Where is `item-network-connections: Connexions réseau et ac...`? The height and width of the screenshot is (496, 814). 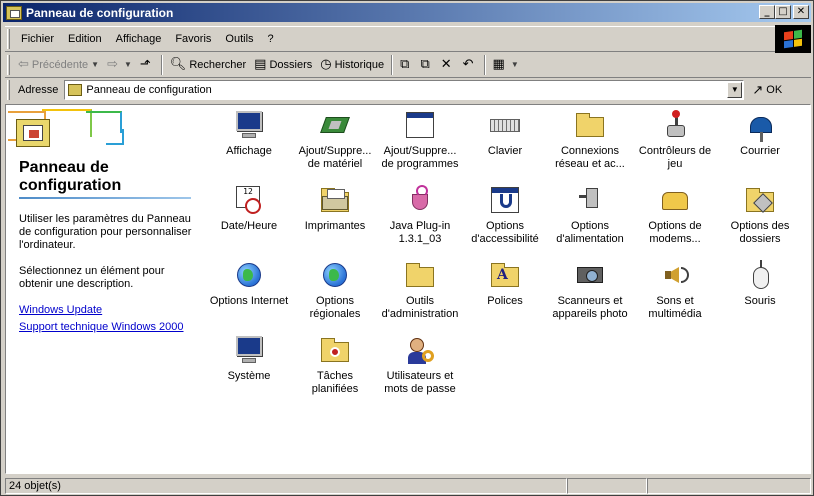 item-network-connections: Connexions réseau et ac... is located at coordinates (590, 140).